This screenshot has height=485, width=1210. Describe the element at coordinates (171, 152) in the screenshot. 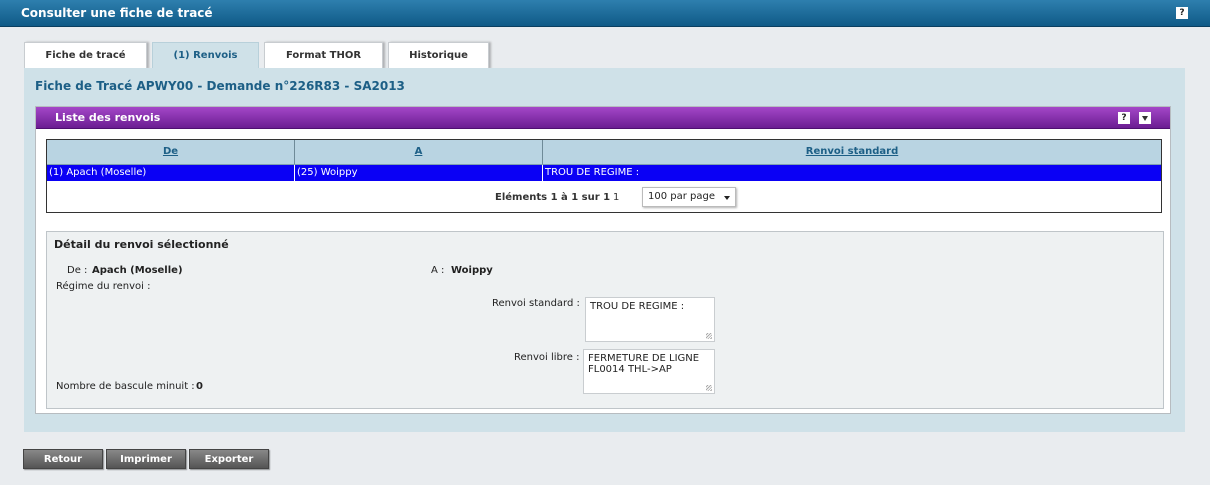

I see `column-header-de: De` at that location.